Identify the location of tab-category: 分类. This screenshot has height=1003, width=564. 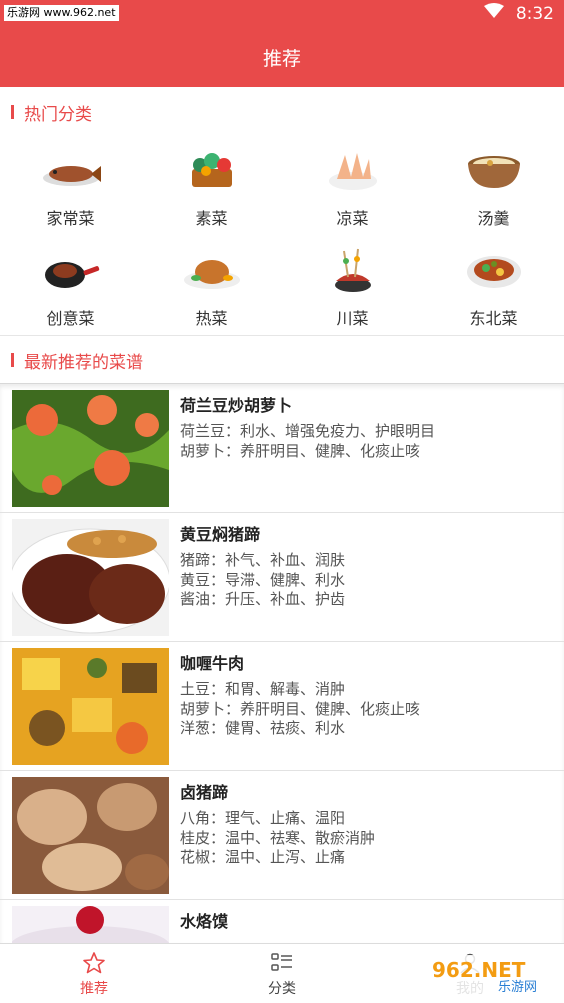
(282, 973).